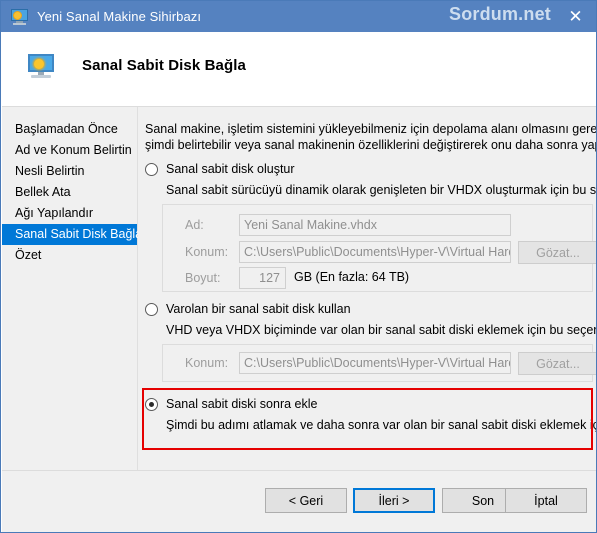  I want to click on radio-label-use-existing: Varolan bir sanal sabit disk kullan, so click(258, 309).